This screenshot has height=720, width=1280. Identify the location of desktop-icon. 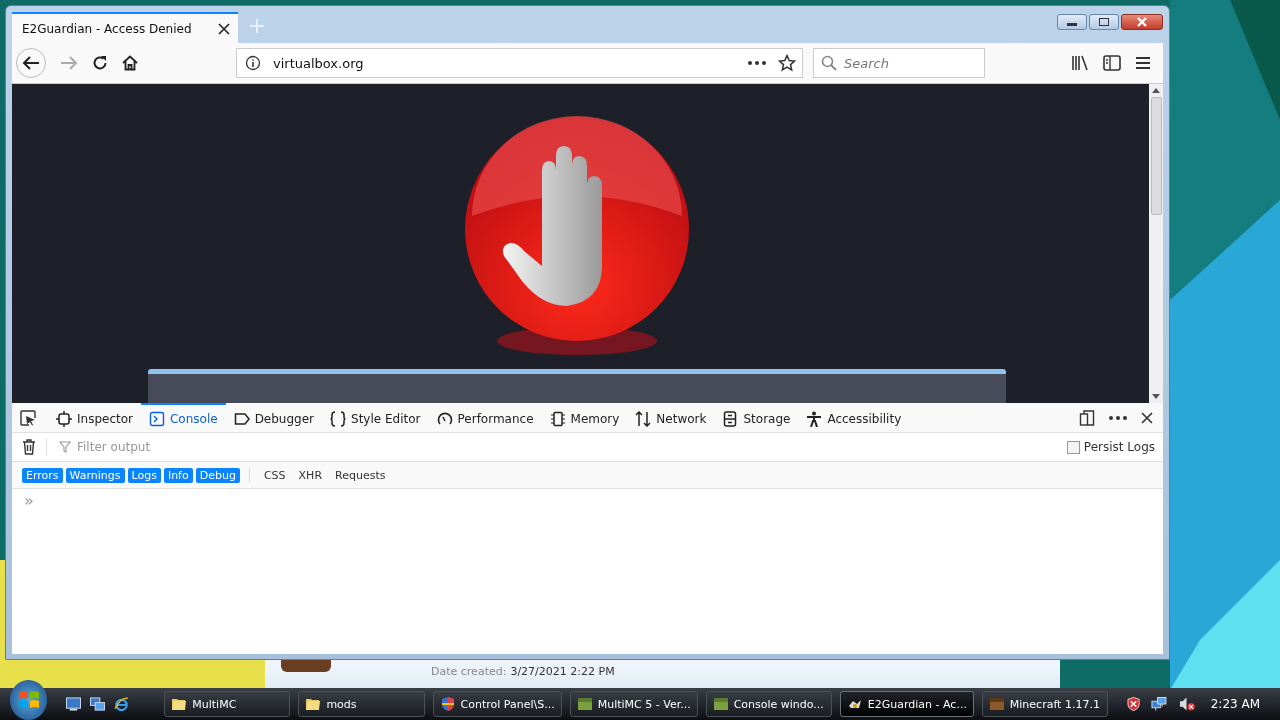
(74, 704).